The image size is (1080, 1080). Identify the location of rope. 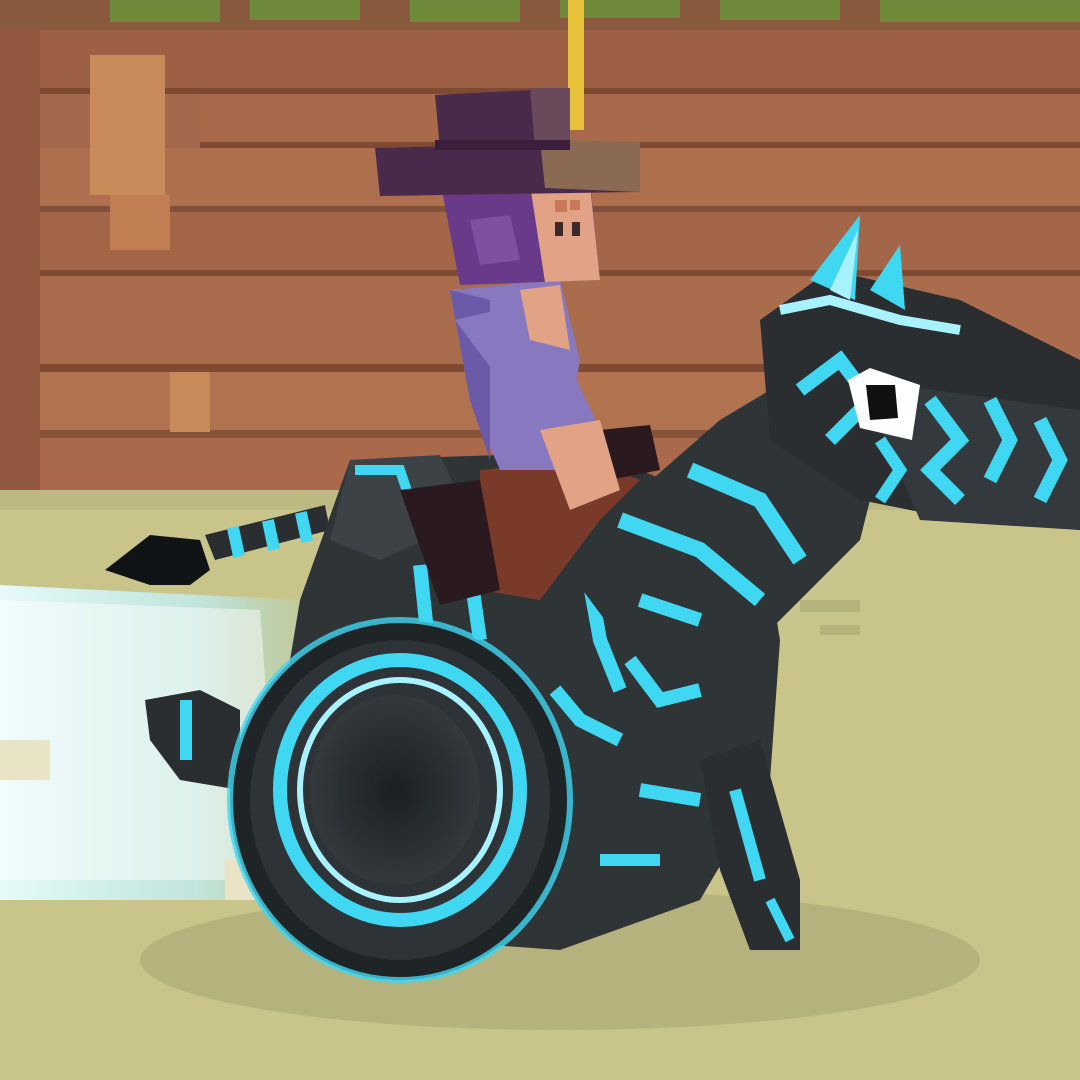
(576, 65).